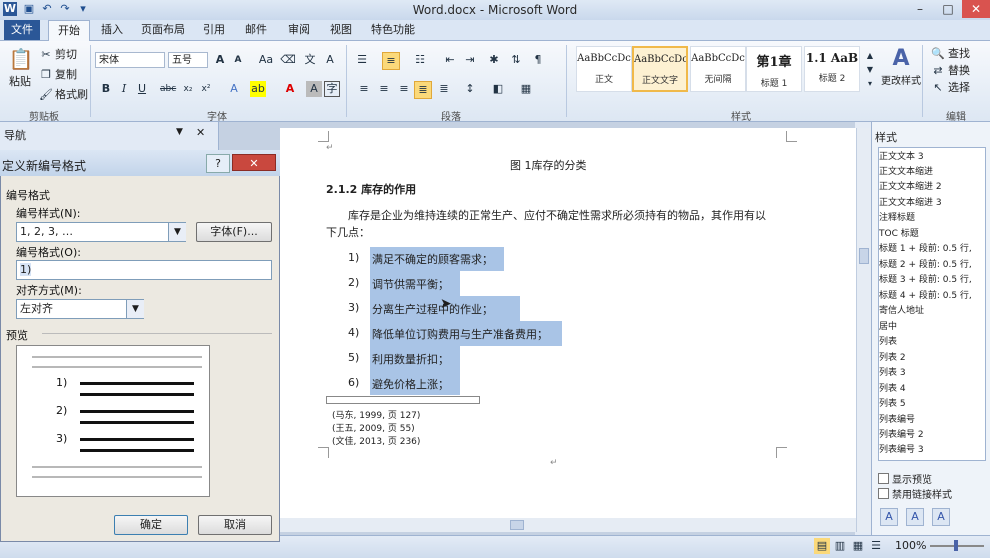  What do you see at coordinates (65, 9) in the screenshot?
I see `redo-icon: ↷` at bounding box center [65, 9].